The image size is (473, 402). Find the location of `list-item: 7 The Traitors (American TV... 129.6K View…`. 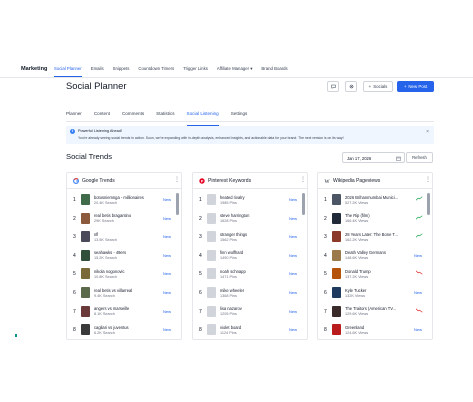

list-item: 7 The Traitors (American TV... 129.6K View… is located at coordinates (375, 312).